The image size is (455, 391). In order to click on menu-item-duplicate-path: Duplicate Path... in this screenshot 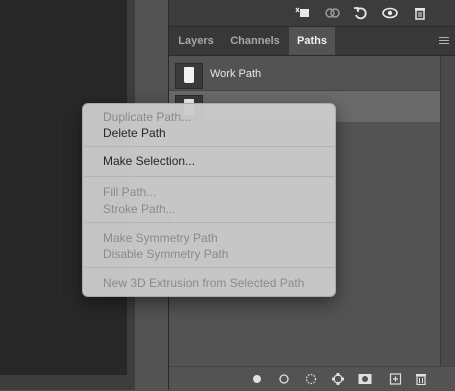, I will do `click(147, 117)`.